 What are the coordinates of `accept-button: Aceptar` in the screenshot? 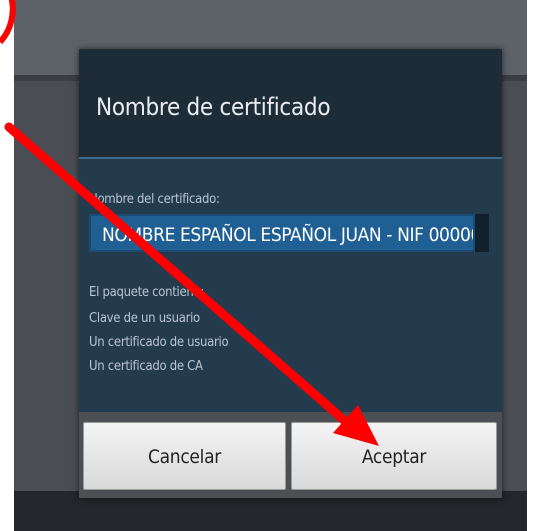 It's located at (394, 456).